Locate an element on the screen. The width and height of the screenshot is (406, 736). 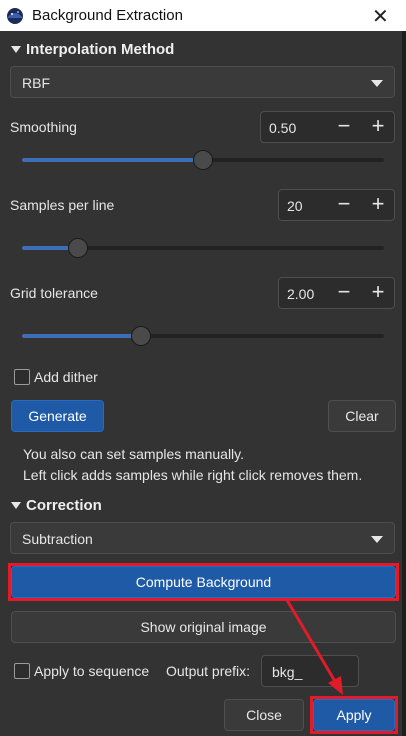
annotation-arrow is located at coordinates (314, 647).